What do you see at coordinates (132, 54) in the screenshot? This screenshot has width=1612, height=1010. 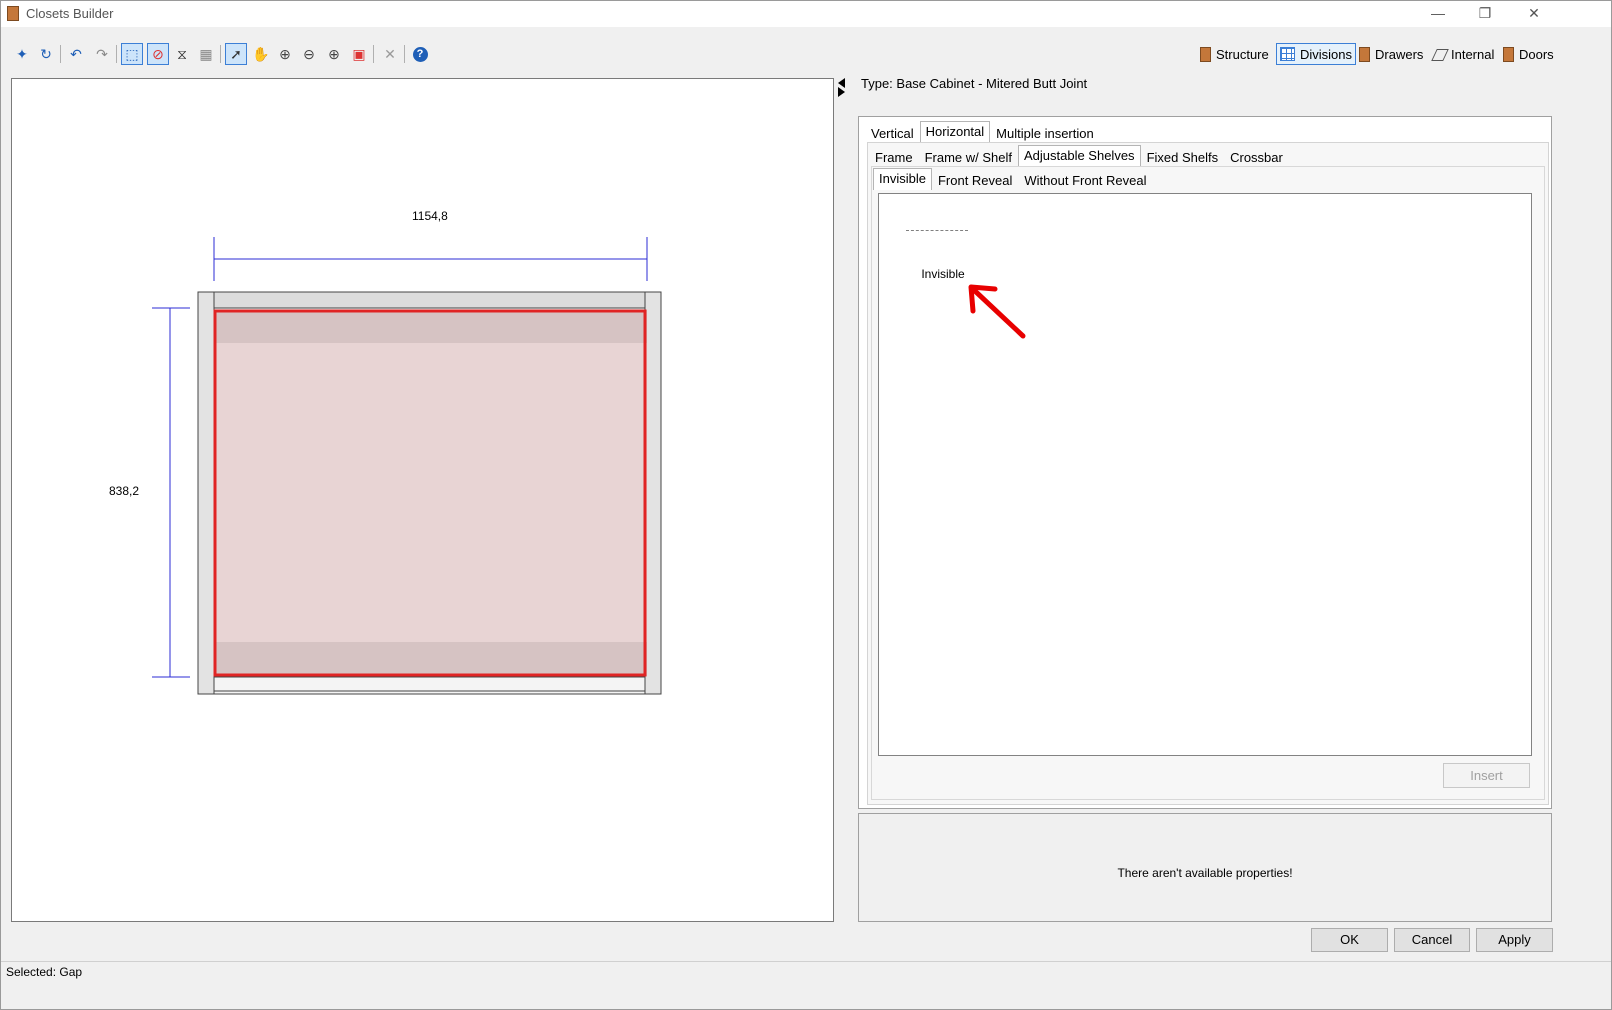 I see `select-division-icon: ⬚` at bounding box center [132, 54].